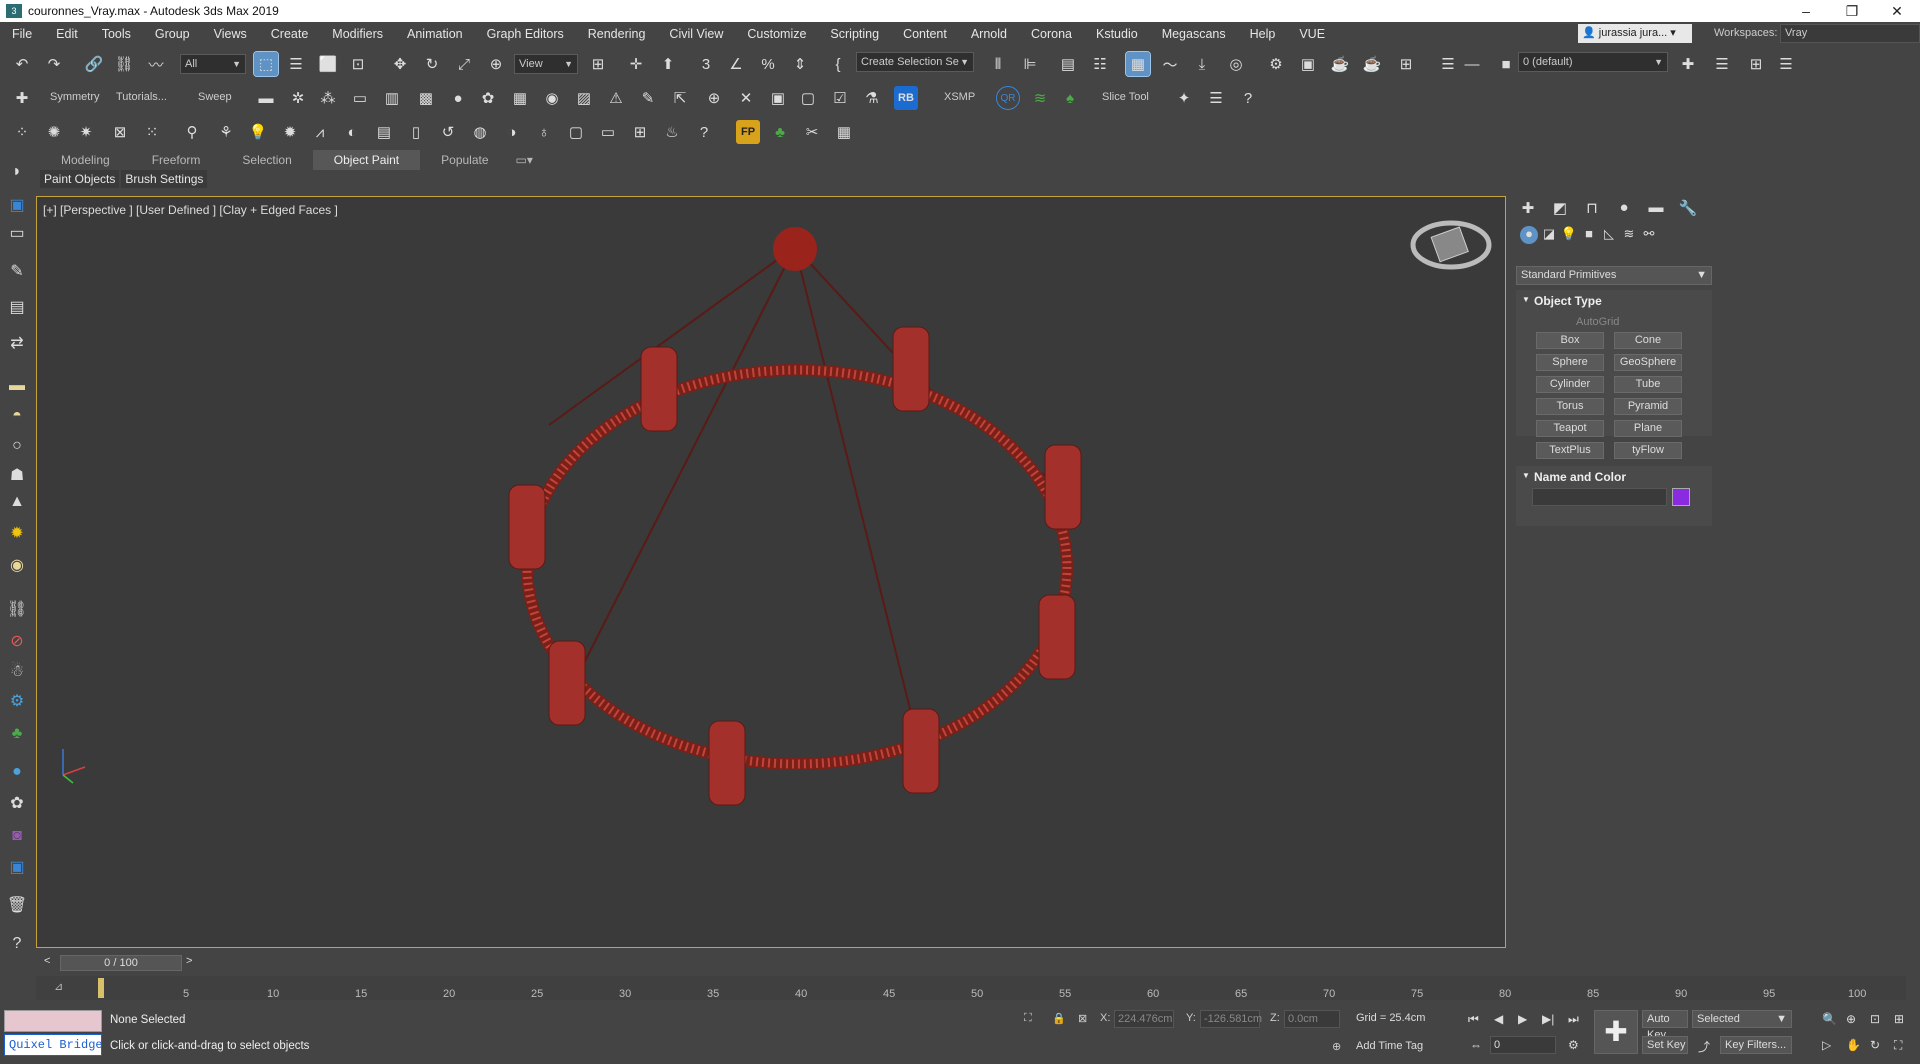 Image resolution: width=1920 pixels, height=1064 pixels. I want to click on redo-icon: ↷, so click(54, 64).